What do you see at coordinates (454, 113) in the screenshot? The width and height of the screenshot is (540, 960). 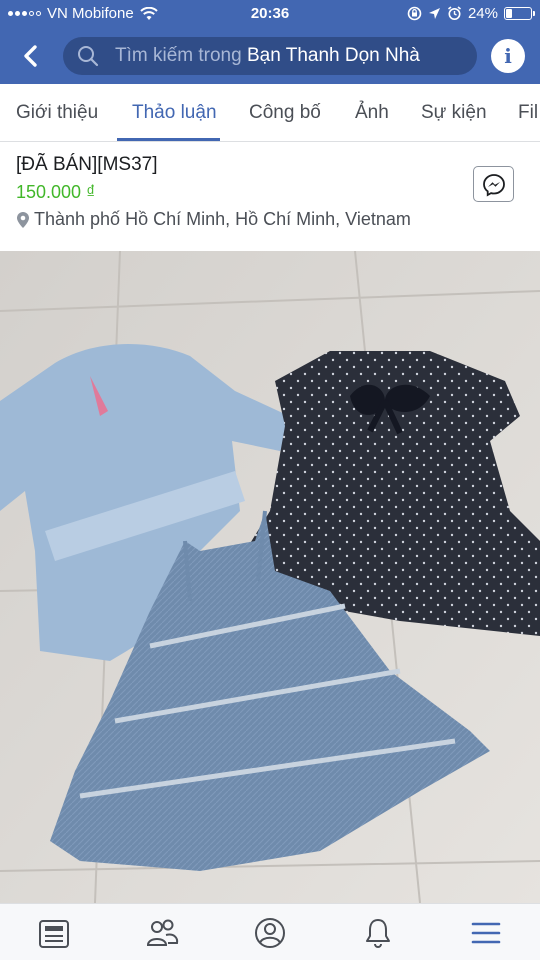 I see `tab-events: Sự kiện` at bounding box center [454, 113].